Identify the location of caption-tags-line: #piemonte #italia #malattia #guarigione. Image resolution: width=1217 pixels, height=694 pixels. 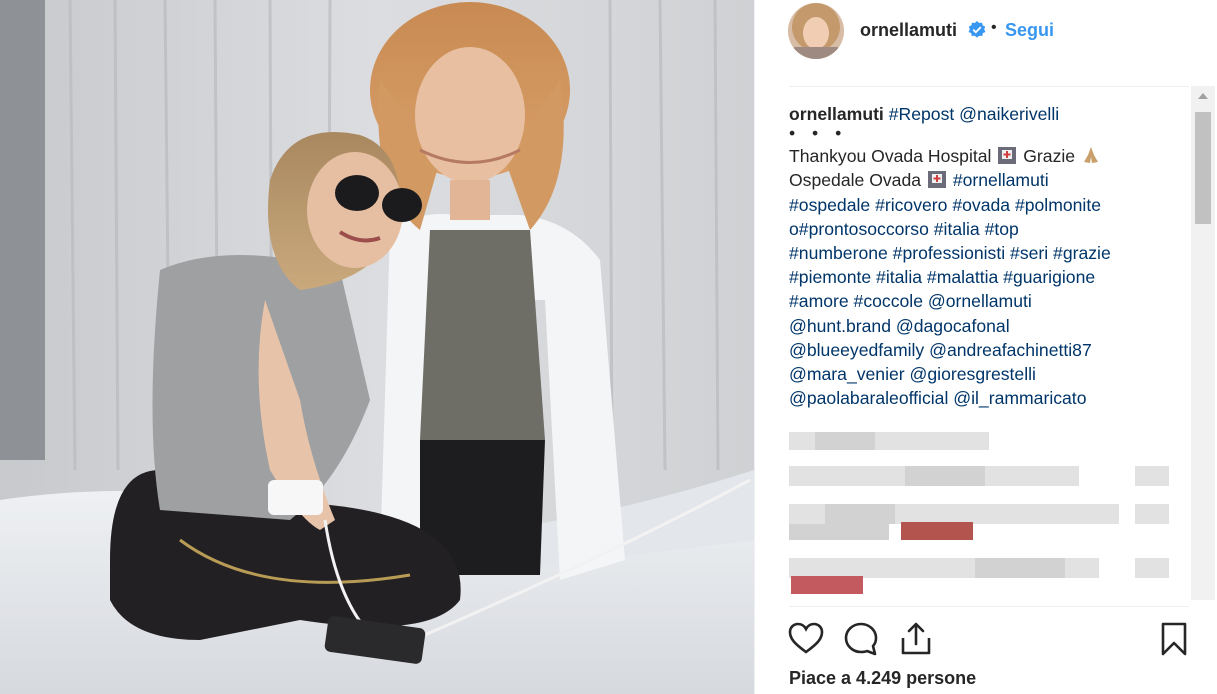
(966, 277).